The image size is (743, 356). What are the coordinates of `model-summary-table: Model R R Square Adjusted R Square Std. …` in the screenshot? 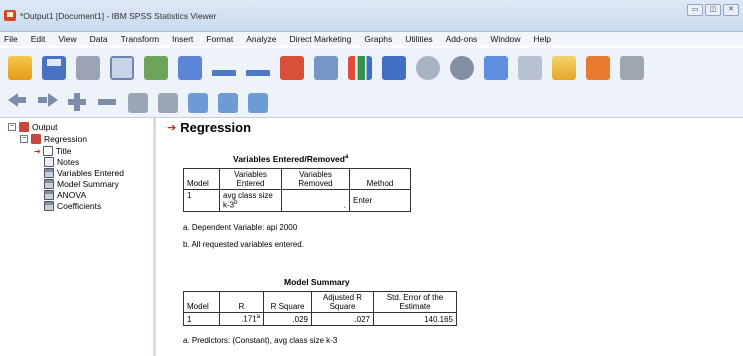 It's located at (320, 308).